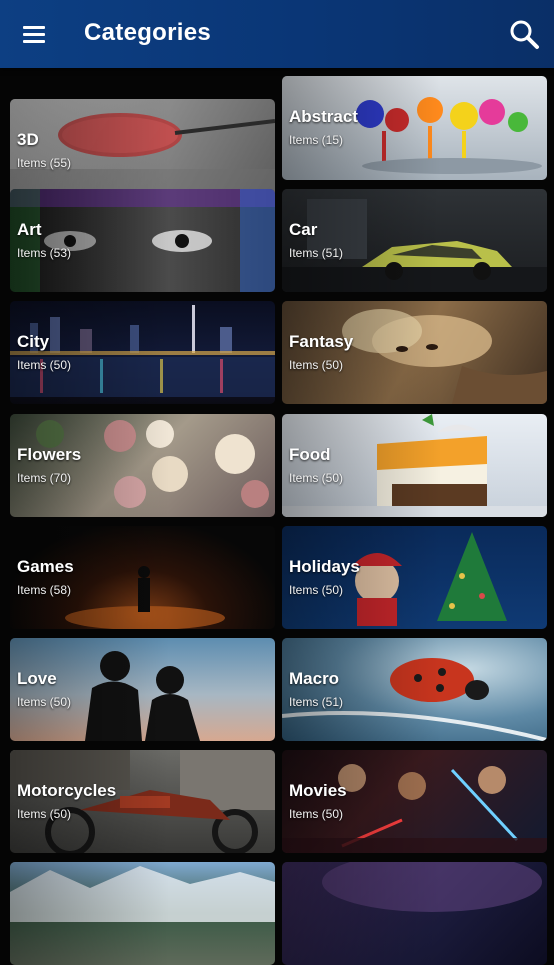  I want to click on category-count: Items (70), so click(44, 478).